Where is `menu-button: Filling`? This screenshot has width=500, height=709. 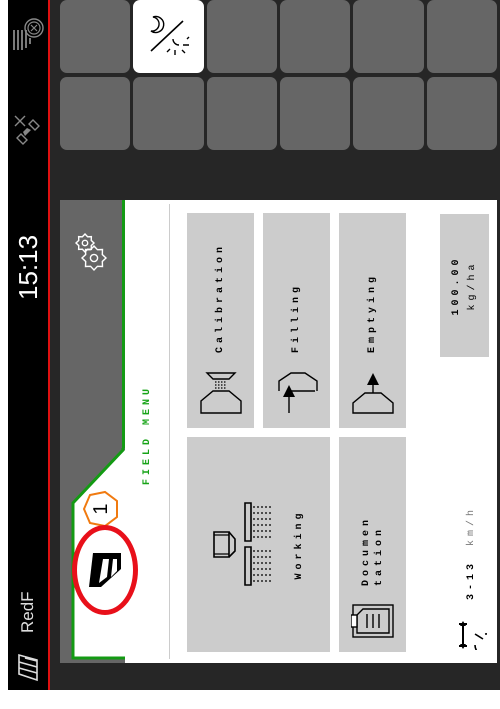 menu-button: Filling is located at coordinates (296, 320).